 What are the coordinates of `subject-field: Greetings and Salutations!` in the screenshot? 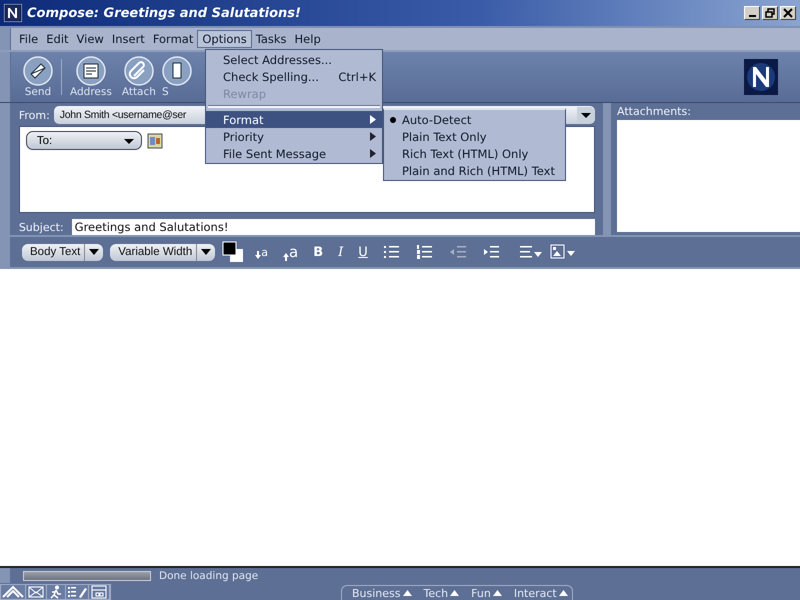 It's located at (334, 227).